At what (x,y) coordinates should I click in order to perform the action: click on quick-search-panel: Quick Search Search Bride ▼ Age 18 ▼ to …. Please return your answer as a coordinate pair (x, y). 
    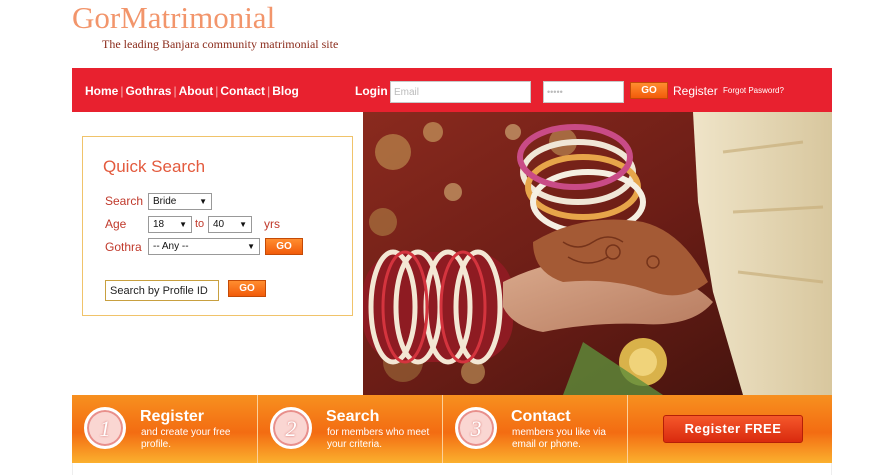
    Looking at the image, I should click on (217, 226).